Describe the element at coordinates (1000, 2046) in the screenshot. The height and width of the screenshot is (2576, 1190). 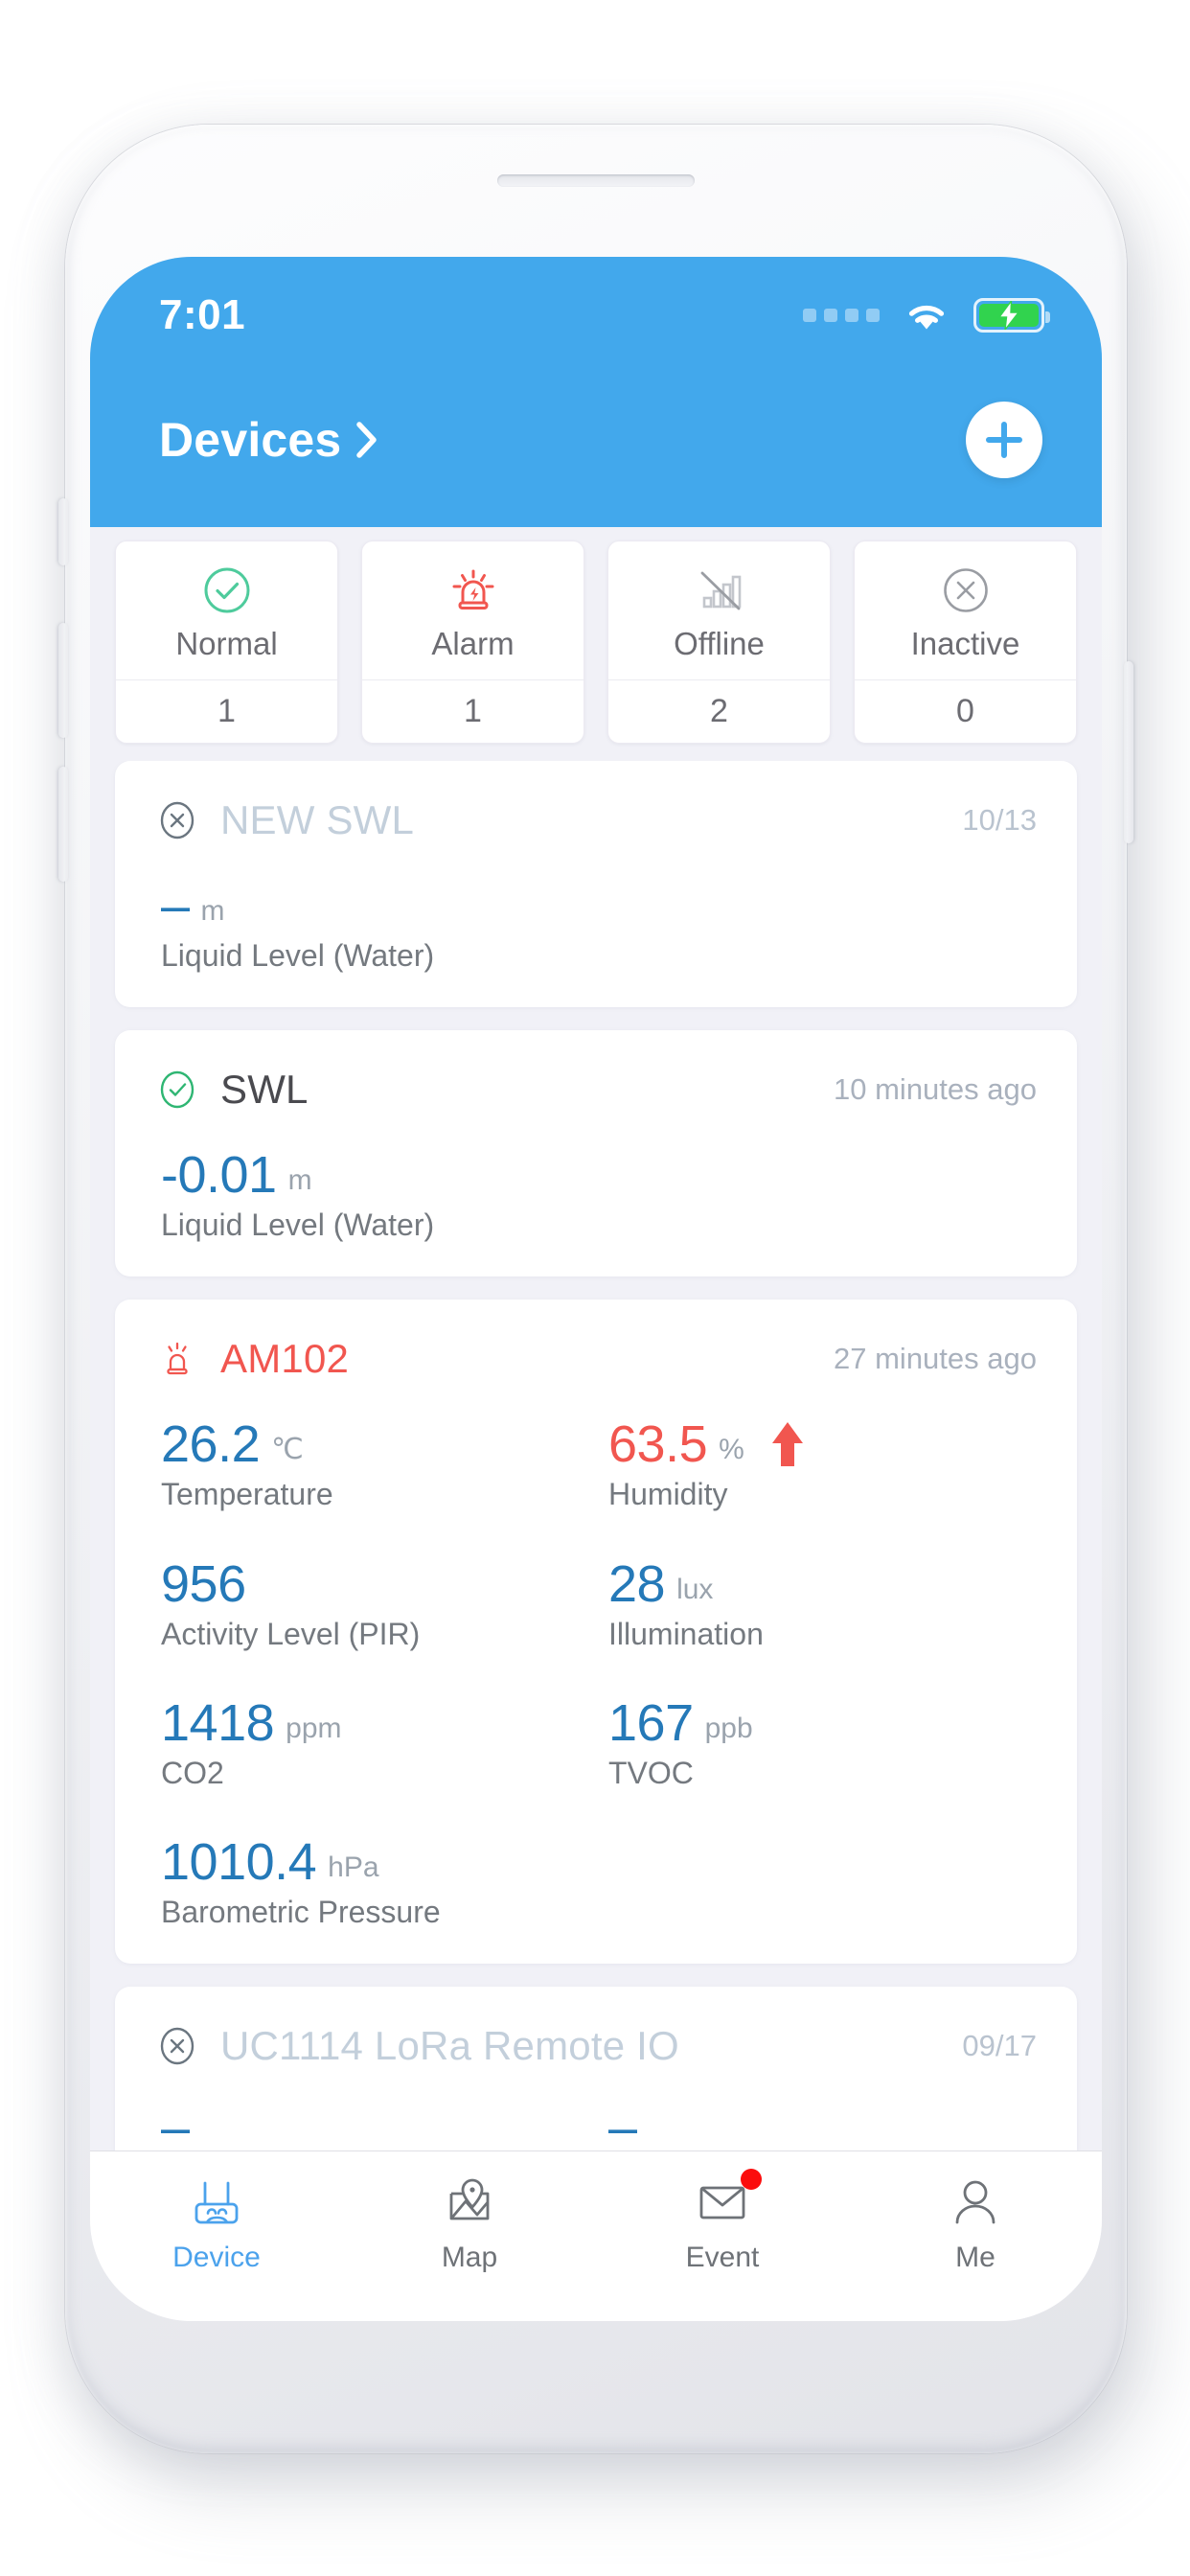
I see `device-time: 09/17` at that location.